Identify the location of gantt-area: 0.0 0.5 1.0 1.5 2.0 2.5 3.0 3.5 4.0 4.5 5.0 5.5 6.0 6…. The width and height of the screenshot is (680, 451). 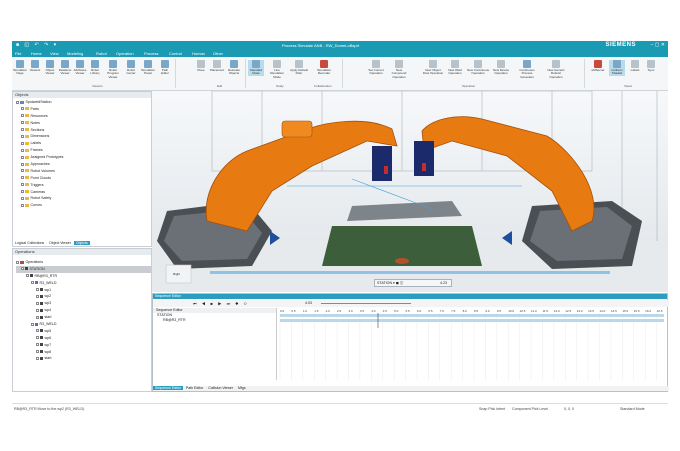
(472, 344).